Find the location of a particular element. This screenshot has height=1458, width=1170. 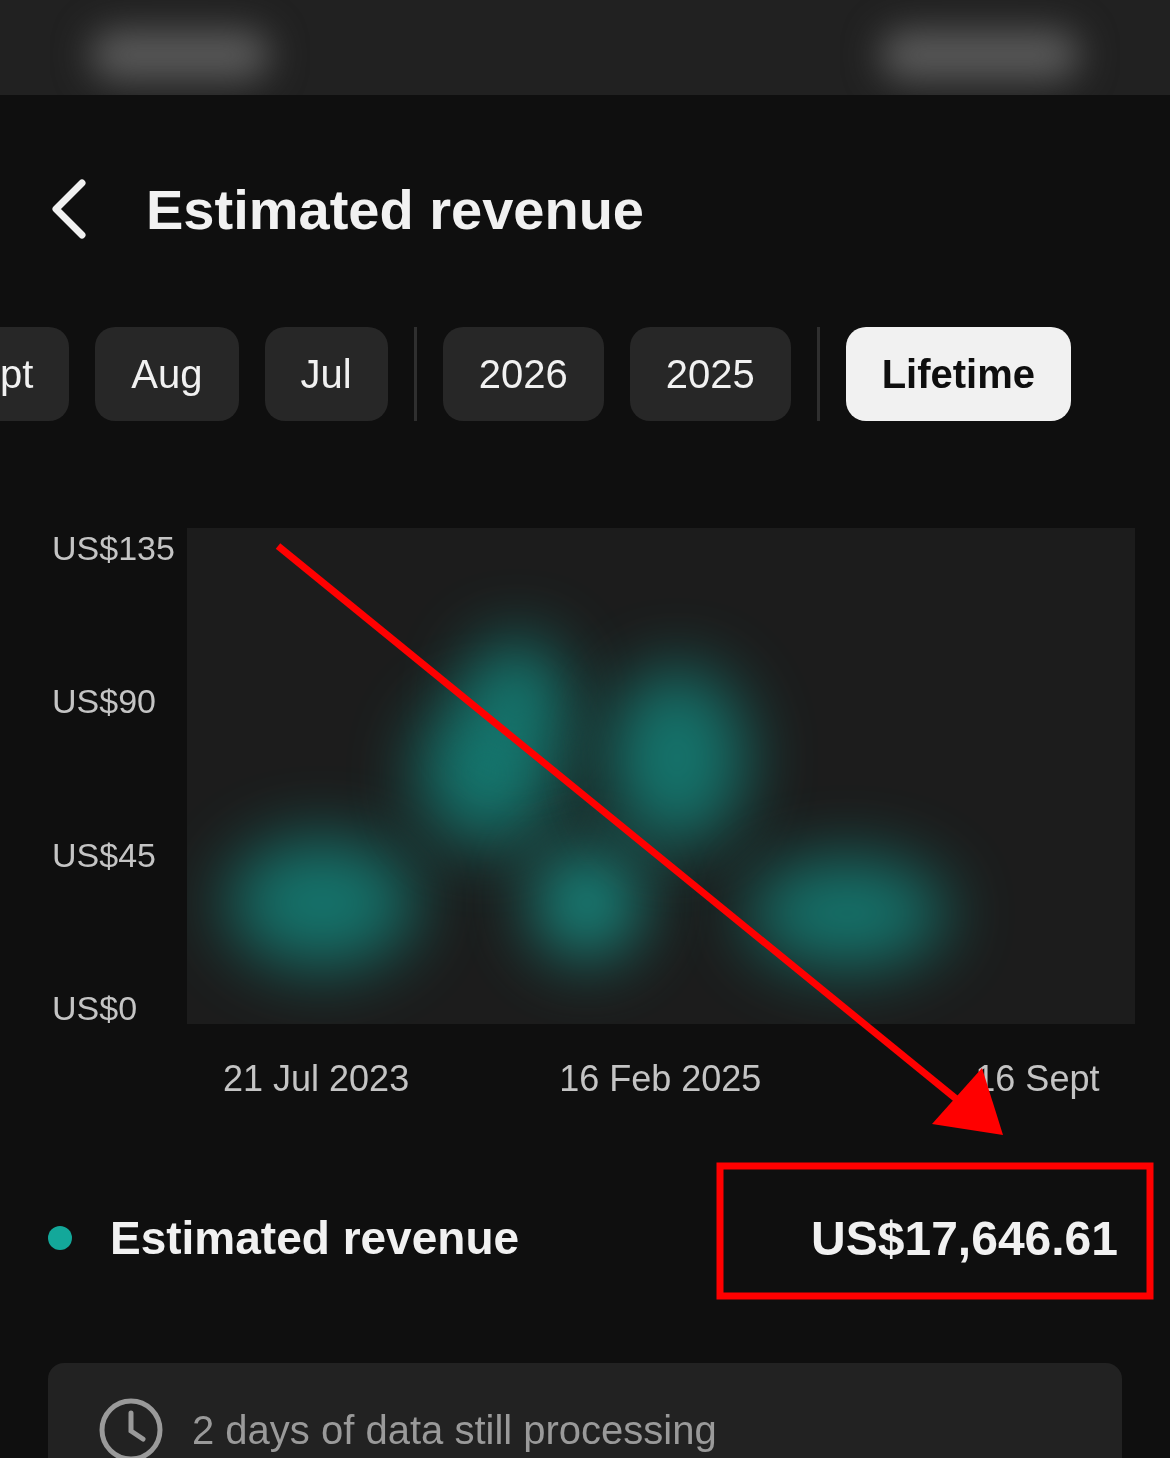

filter-chip: Aug is located at coordinates (167, 374).